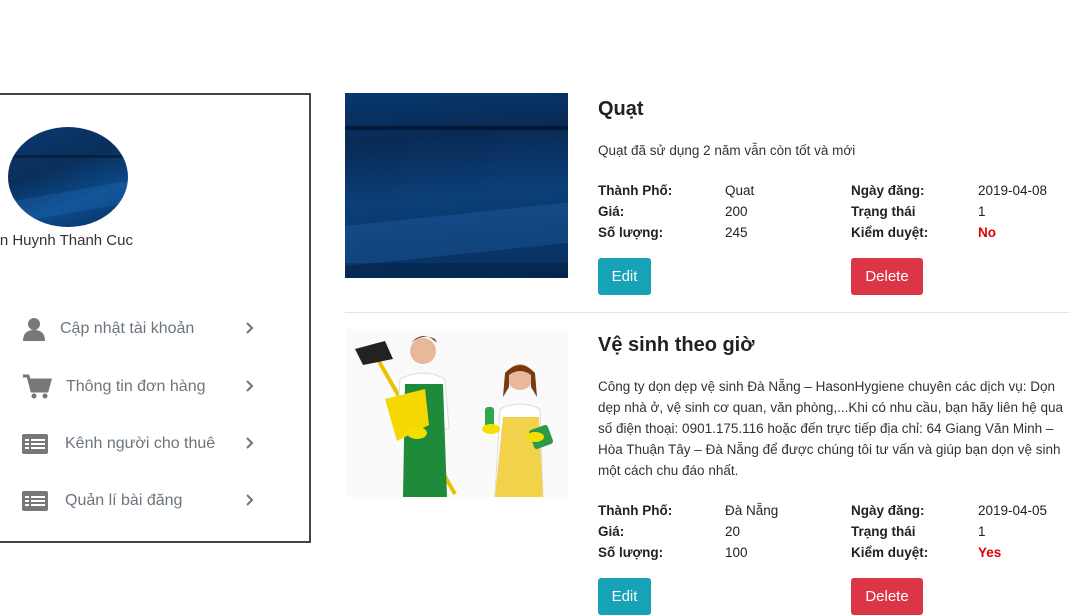  I want to click on post-date-value: 2019-04-05, so click(1013, 510).